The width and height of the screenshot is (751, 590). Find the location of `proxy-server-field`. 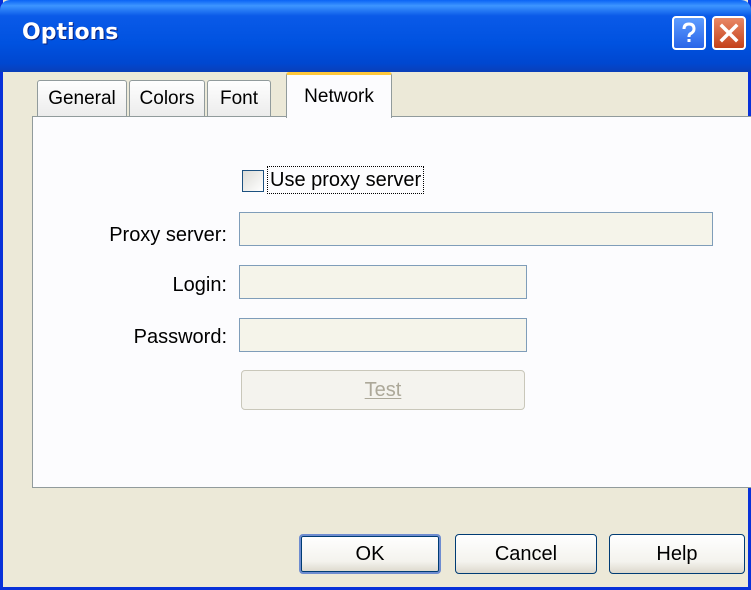

proxy-server-field is located at coordinates (476, 229).